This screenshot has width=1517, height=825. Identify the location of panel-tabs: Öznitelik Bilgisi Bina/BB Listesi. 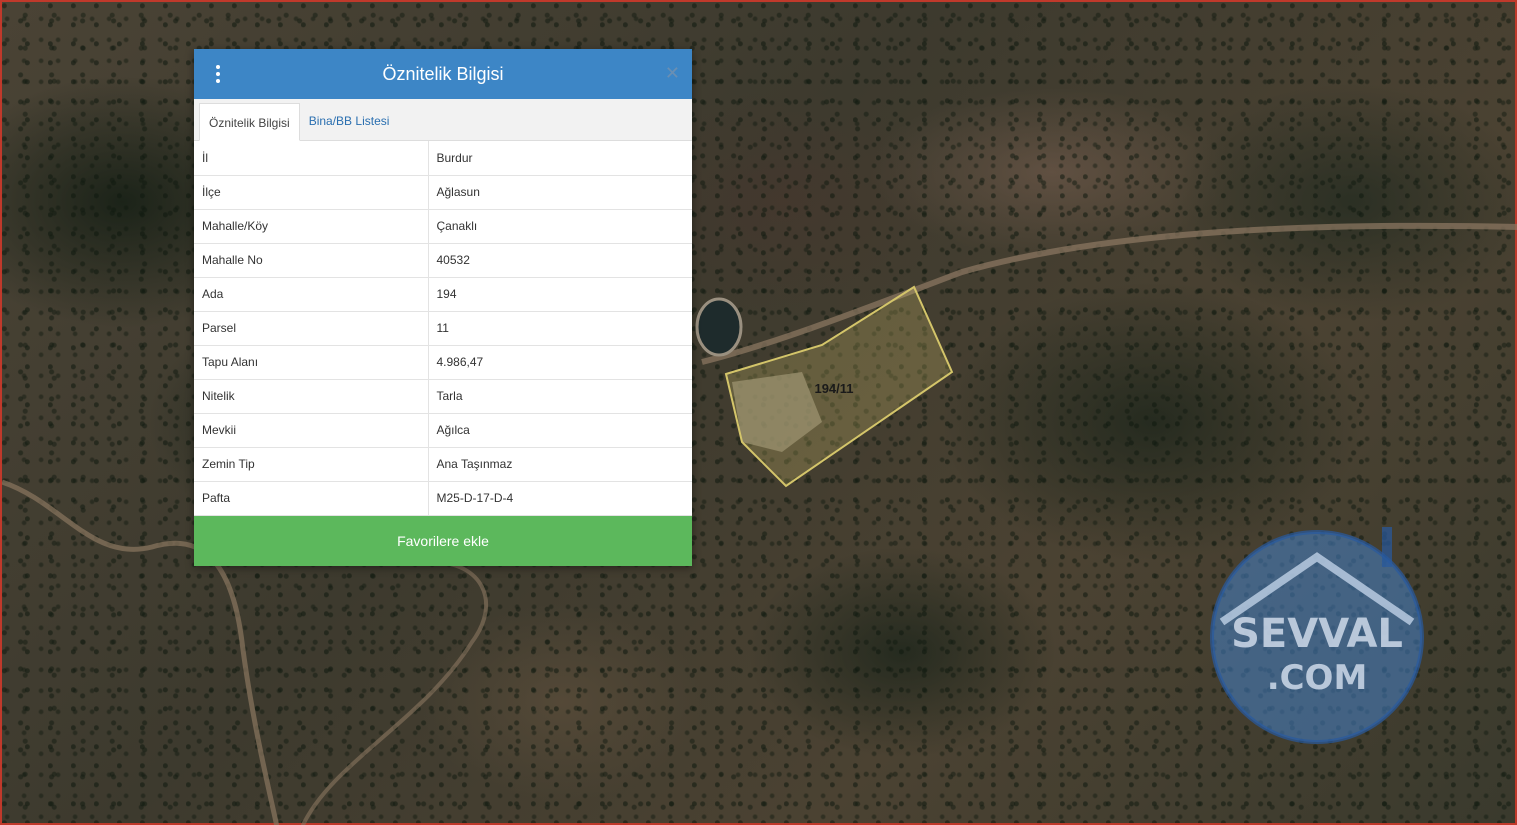
(443, 120).